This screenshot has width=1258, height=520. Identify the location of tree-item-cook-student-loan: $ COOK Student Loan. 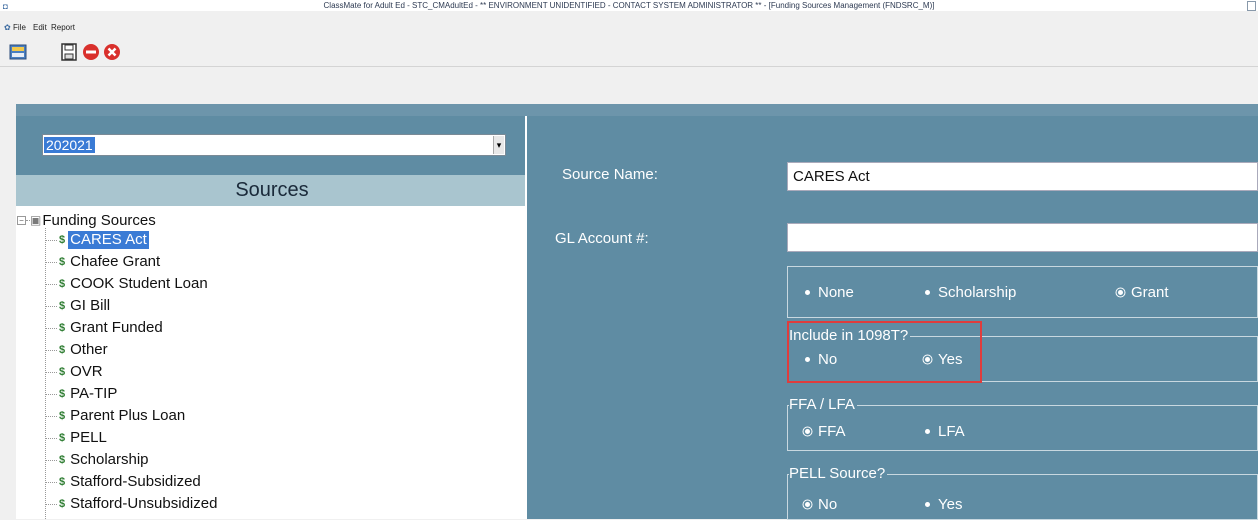
(127, 284).